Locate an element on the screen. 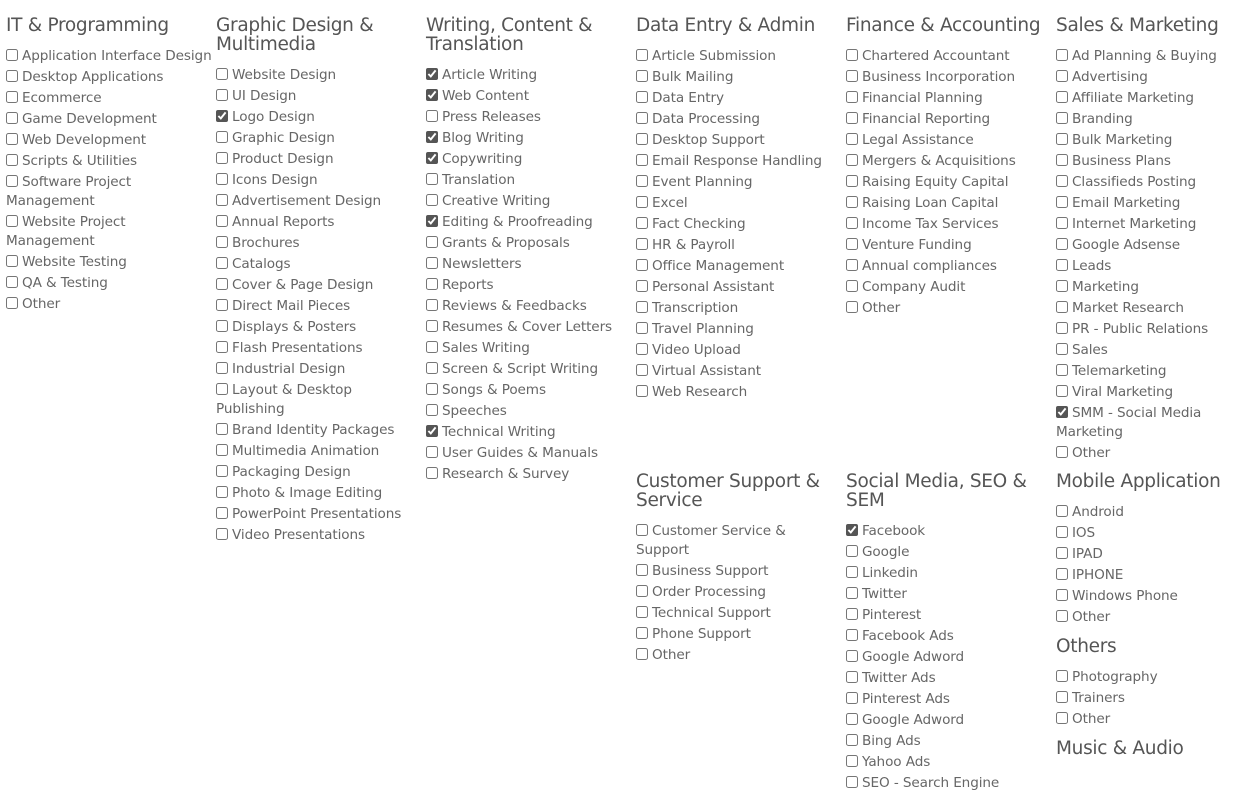  checkbox-label: Product Design is located at coordinates (283, 159).